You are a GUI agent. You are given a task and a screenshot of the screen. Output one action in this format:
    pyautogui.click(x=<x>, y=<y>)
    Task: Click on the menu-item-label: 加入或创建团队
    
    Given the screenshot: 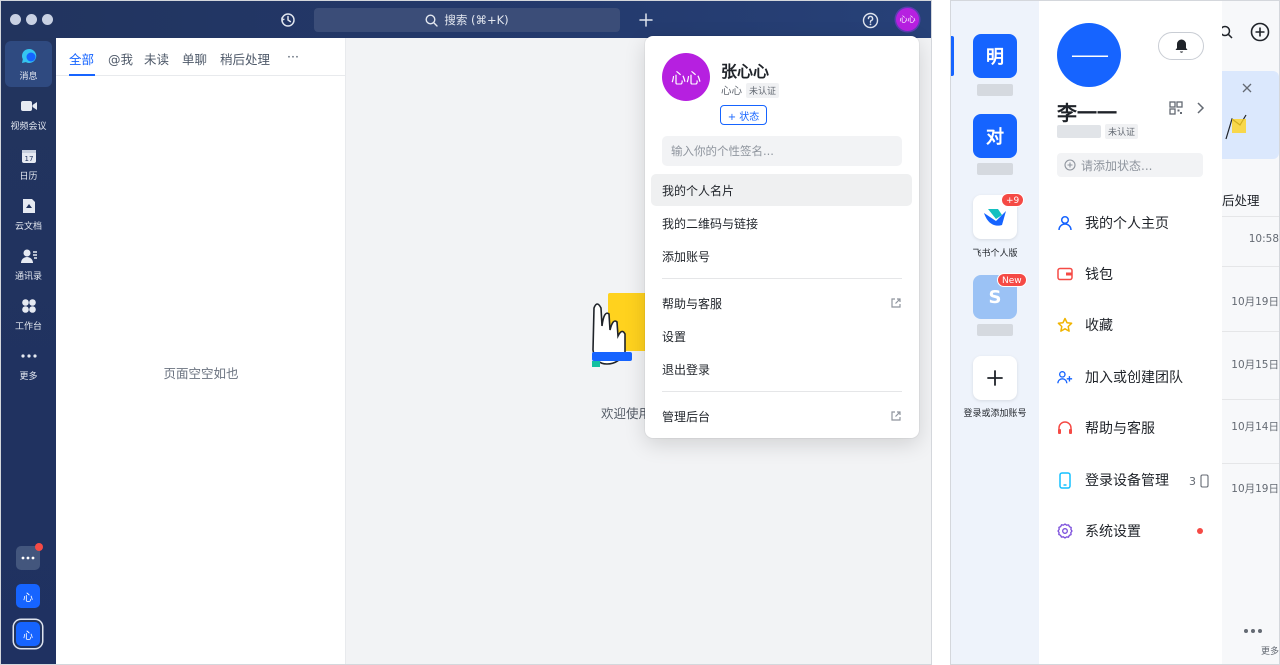 What is the action you would take?
    pyautogui.click(x=1134, y=378)
    